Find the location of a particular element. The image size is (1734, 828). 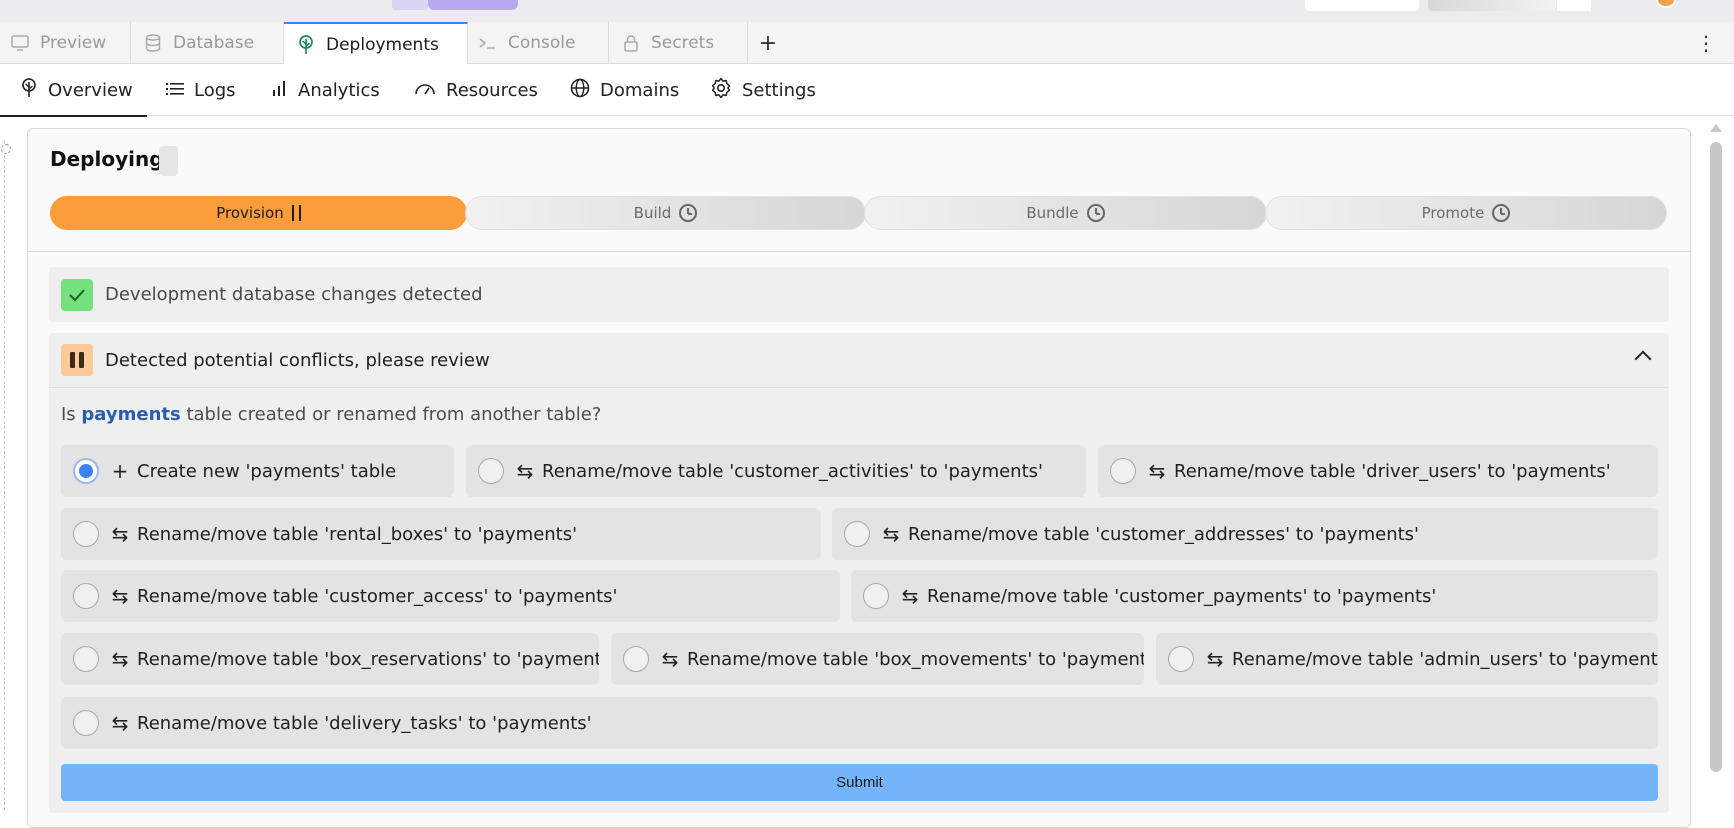

option-label: Create new 'payments' table is located at coordinates (267, 471).